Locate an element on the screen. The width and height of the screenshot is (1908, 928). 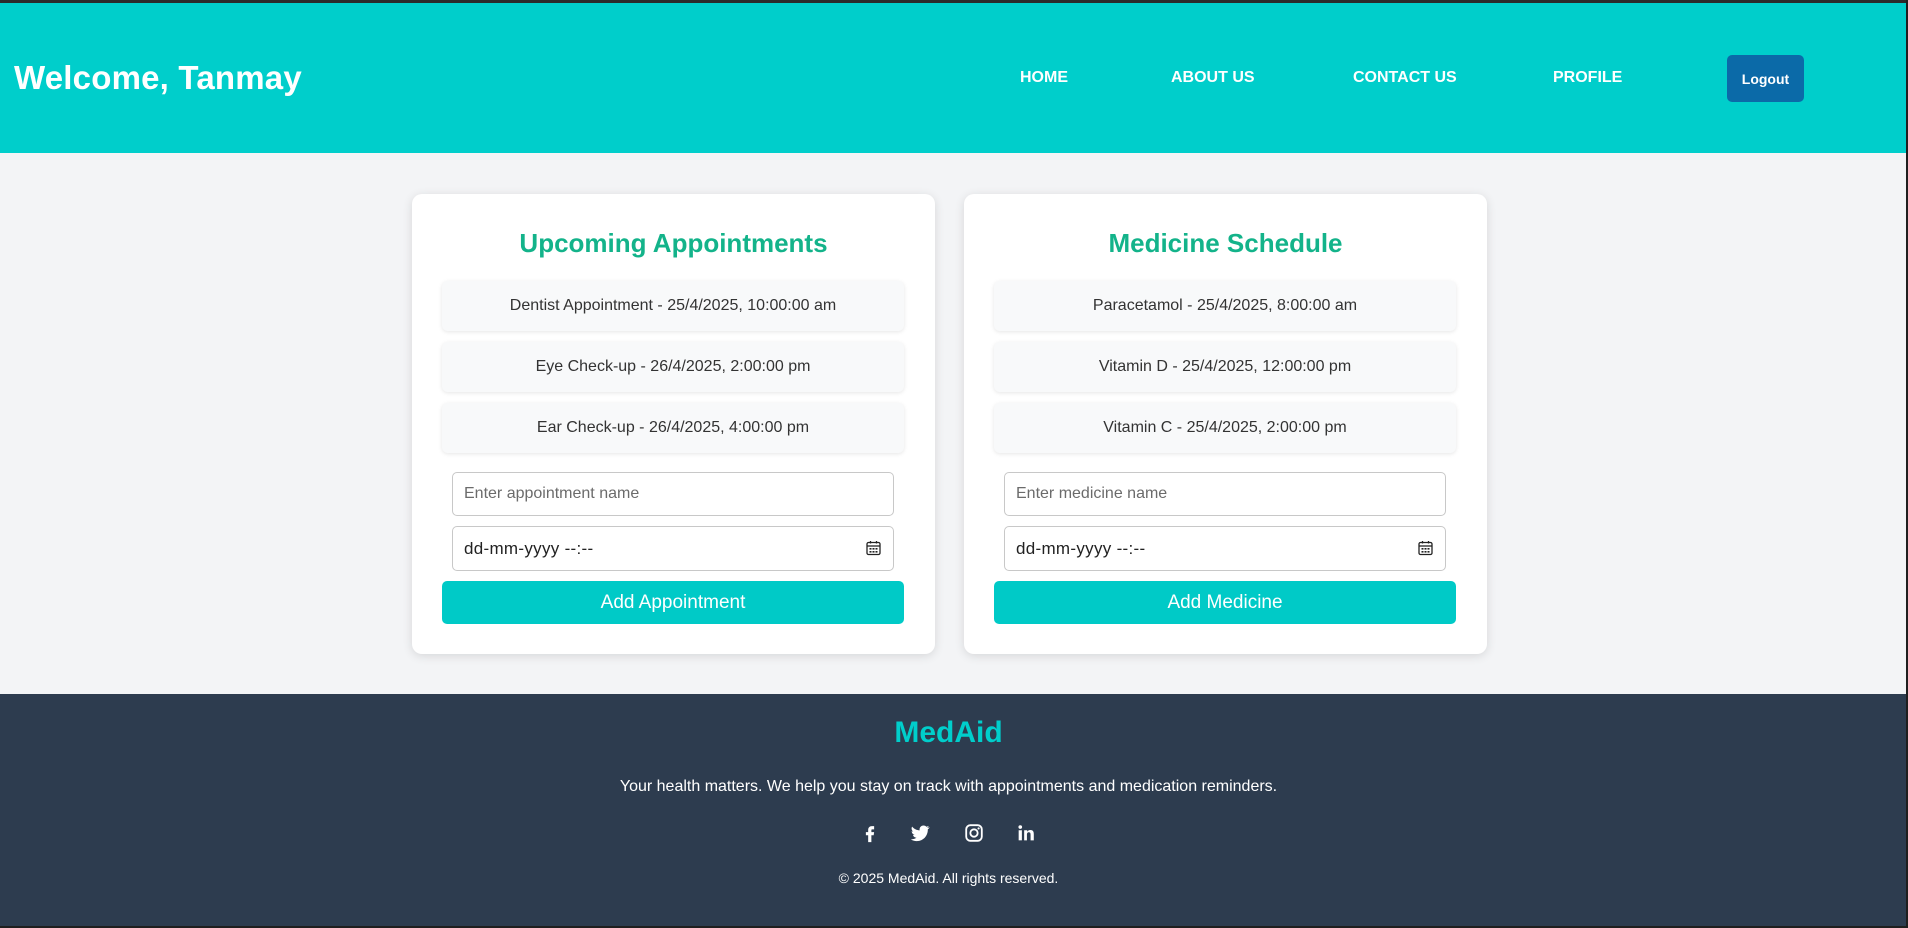
medicine-name-input is located at coordinates (1225, 494).